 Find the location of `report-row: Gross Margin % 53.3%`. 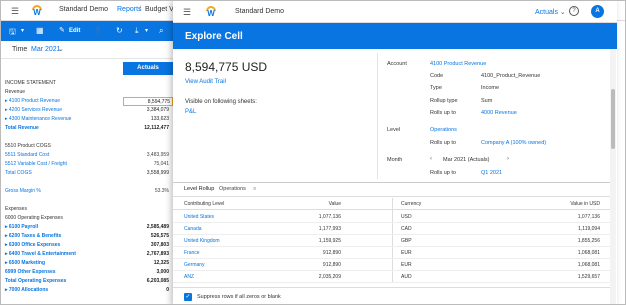

report-row: Gross Margin % 53.3% is located at coordinates (87, 191).